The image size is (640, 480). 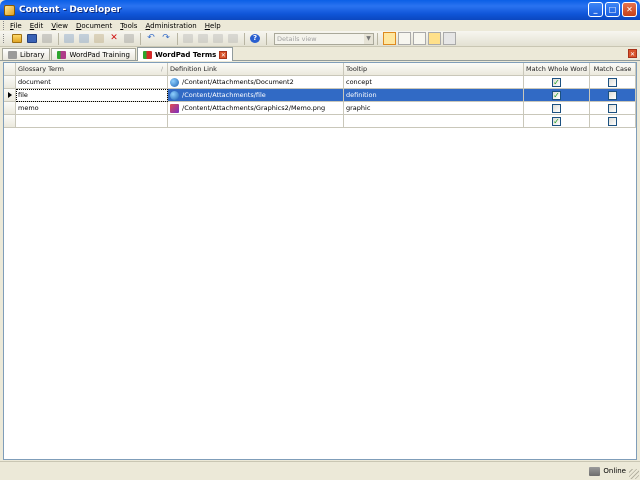 What do you see at coordinates (223, 54) in the screenshot?
I see `close-tab-icon: ✕` at bounding box center [223, 54].